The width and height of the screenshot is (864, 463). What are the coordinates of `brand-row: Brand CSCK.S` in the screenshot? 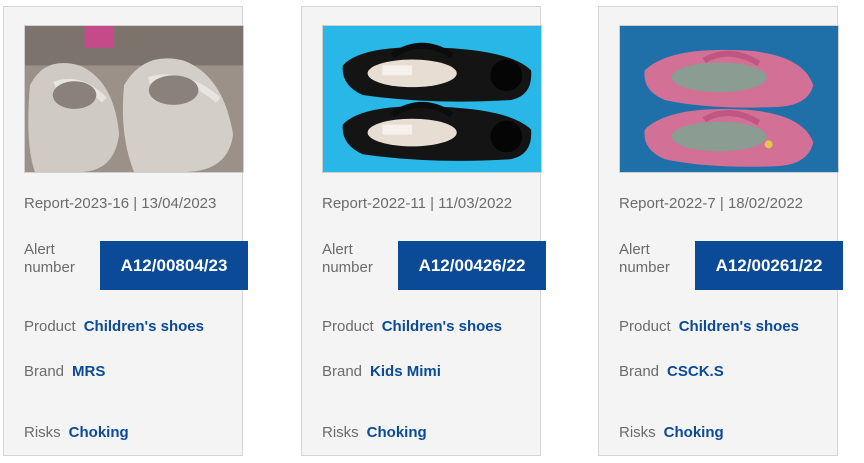 It's located at (671, 371).